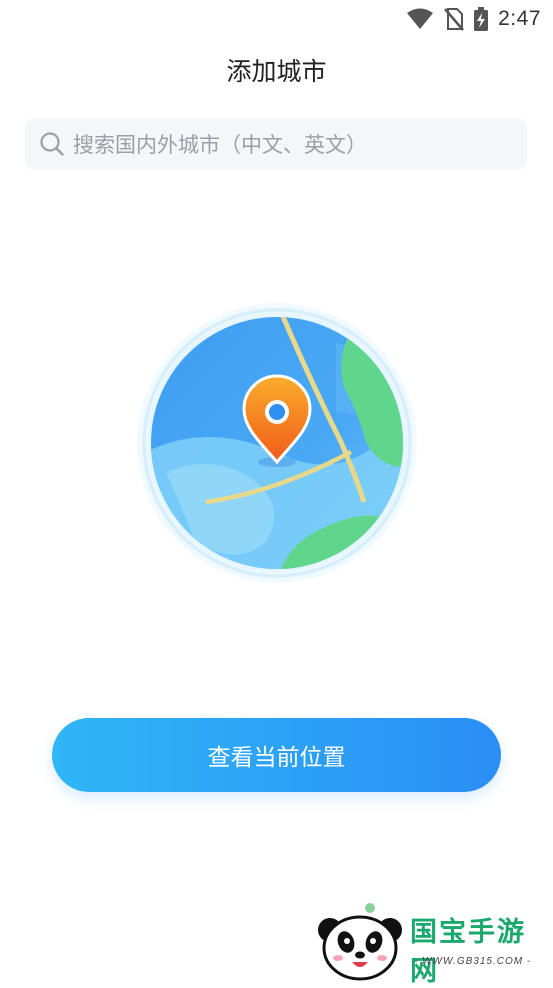 The height and width of the screenshot is (988, 553). I want to click on panda-logo-icon, so click(360, 942).